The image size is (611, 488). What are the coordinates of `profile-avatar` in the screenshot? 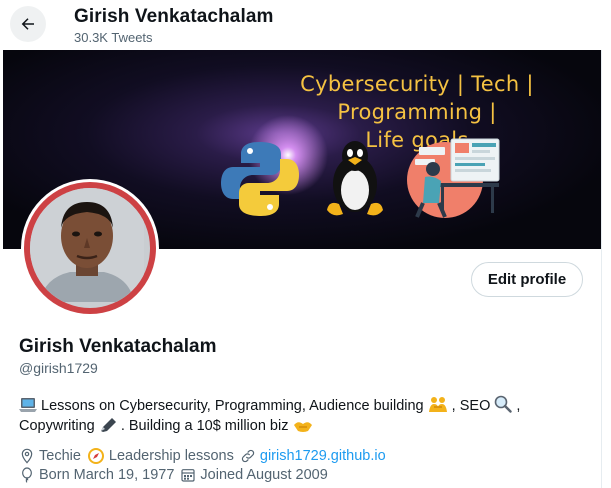 It's located at (90, 248).